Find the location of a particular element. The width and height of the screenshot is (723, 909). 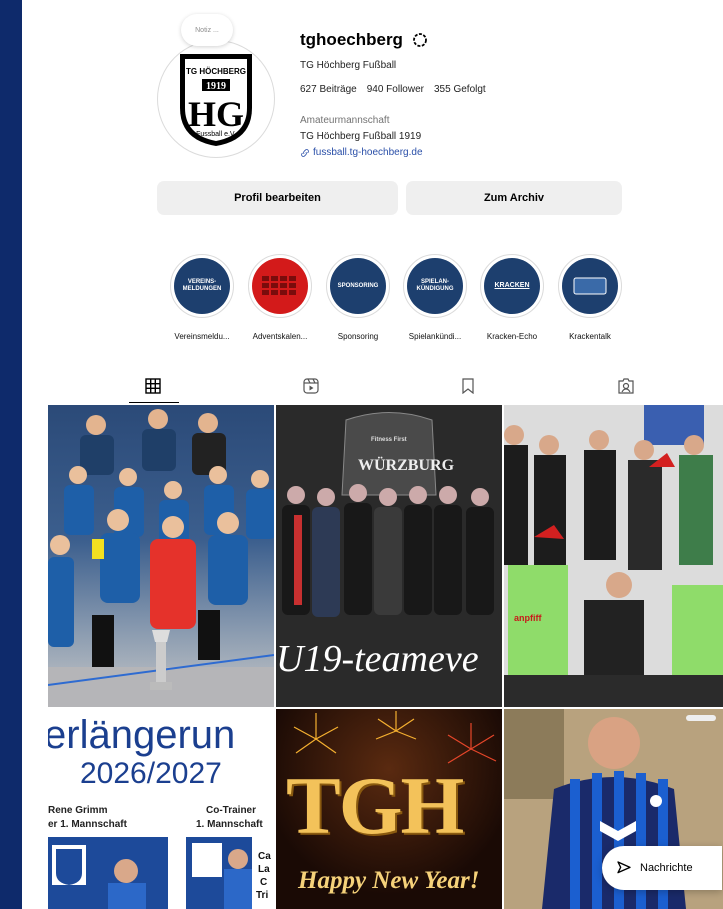

post-big-text: TGH is located at coordinates (375, 805).